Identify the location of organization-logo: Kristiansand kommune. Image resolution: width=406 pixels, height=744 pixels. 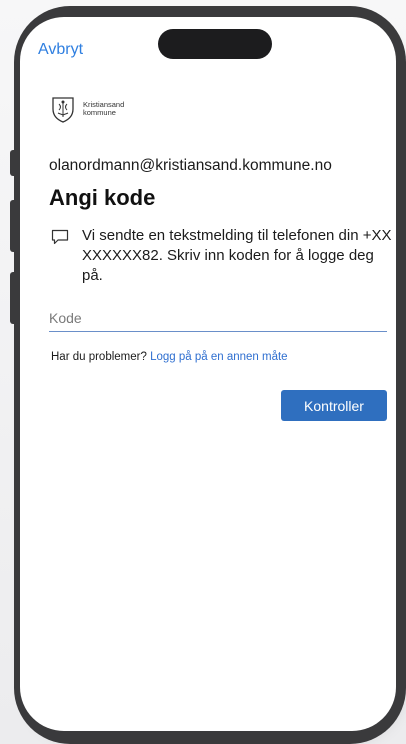
(86, 109).